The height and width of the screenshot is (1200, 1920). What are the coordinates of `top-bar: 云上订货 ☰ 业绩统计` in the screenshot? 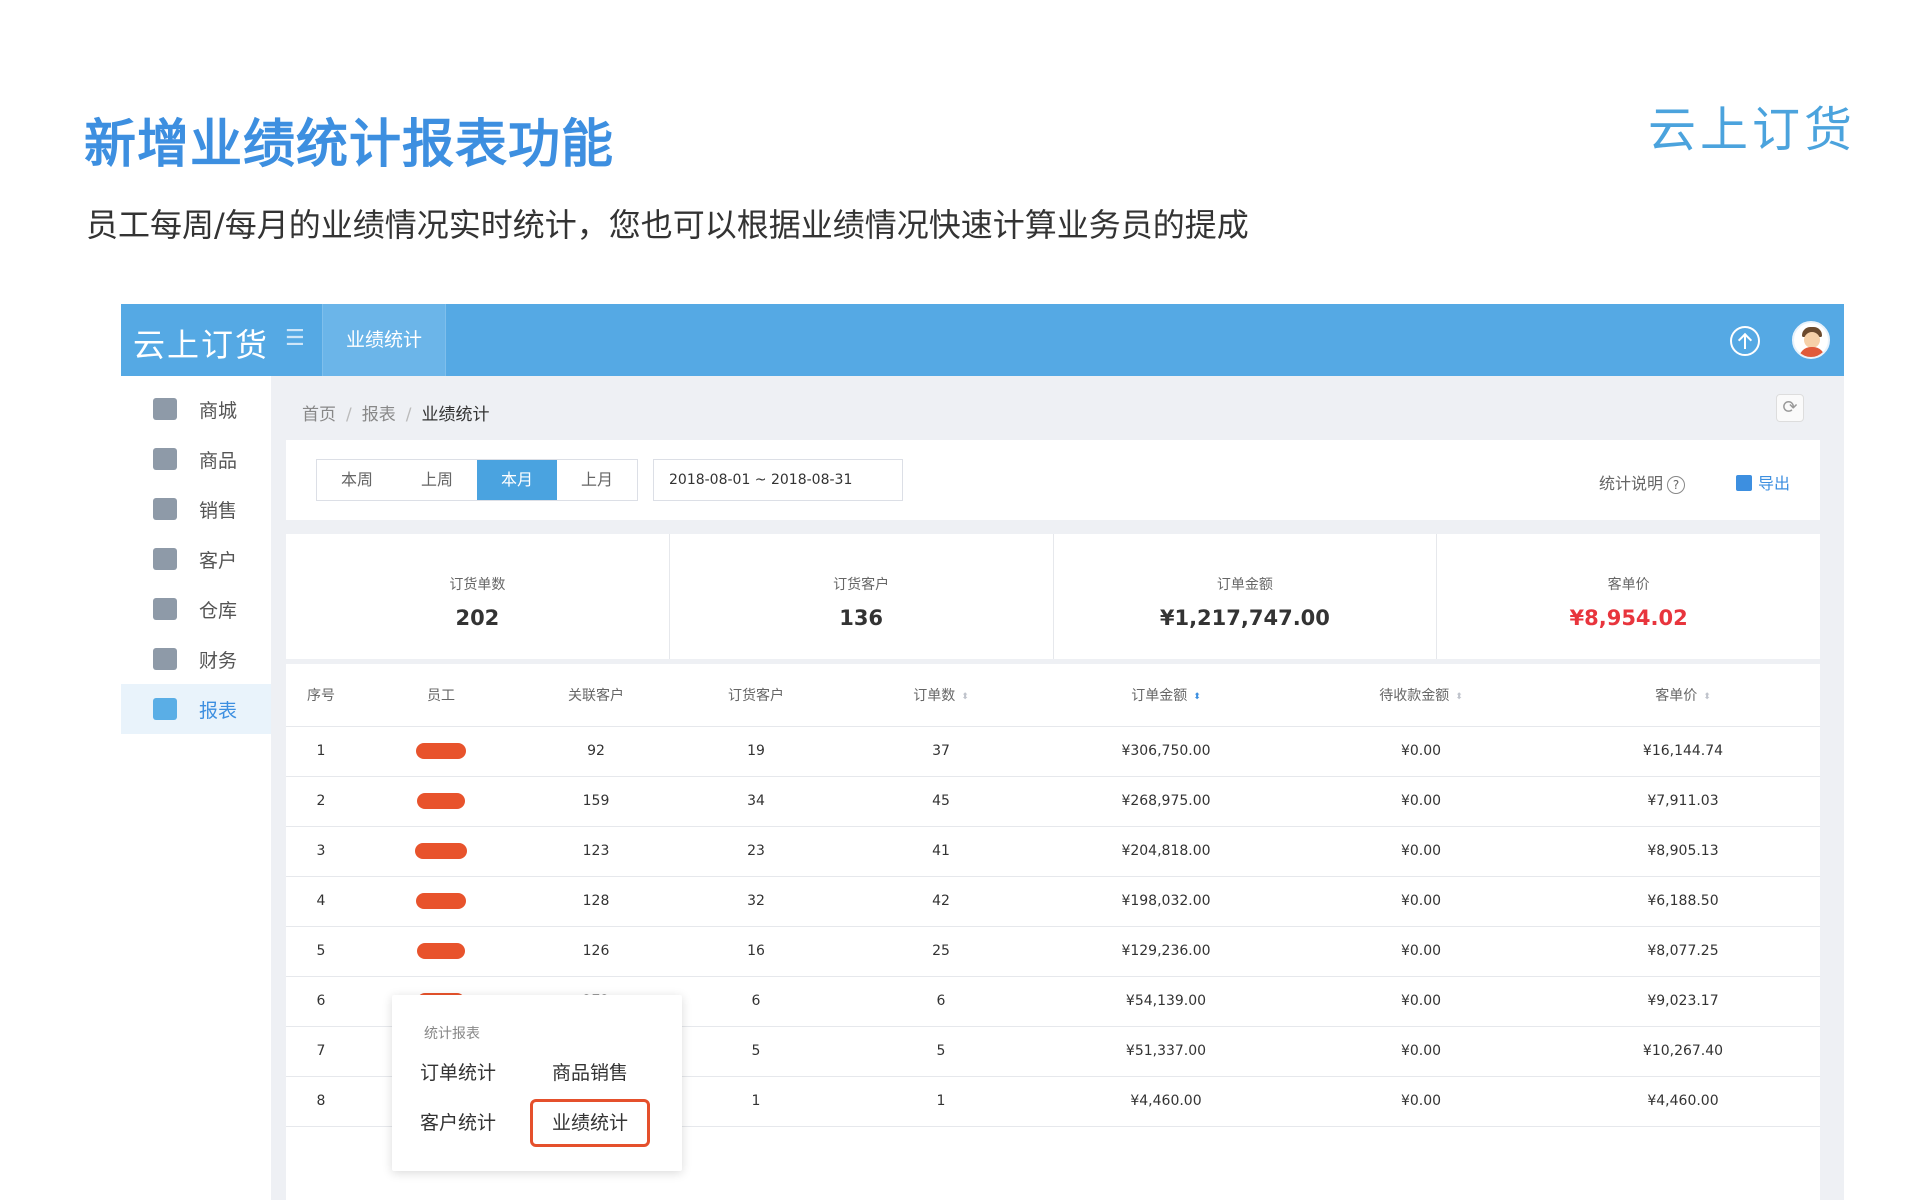 It's located at (982, 340).